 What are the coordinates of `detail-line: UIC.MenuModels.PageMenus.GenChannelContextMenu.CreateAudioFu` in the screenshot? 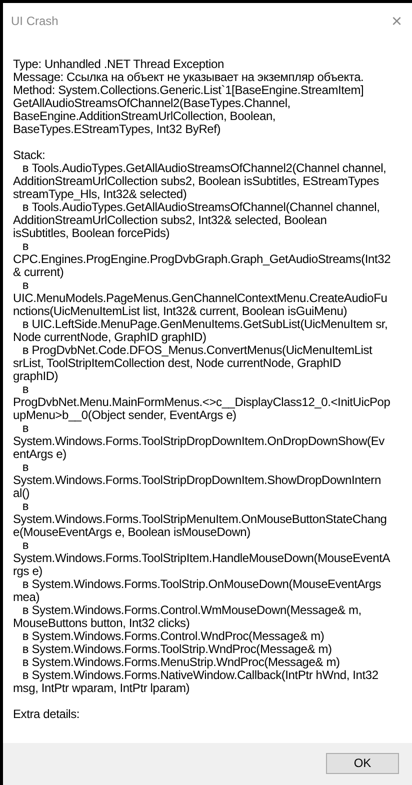 It's located at (200, 298).